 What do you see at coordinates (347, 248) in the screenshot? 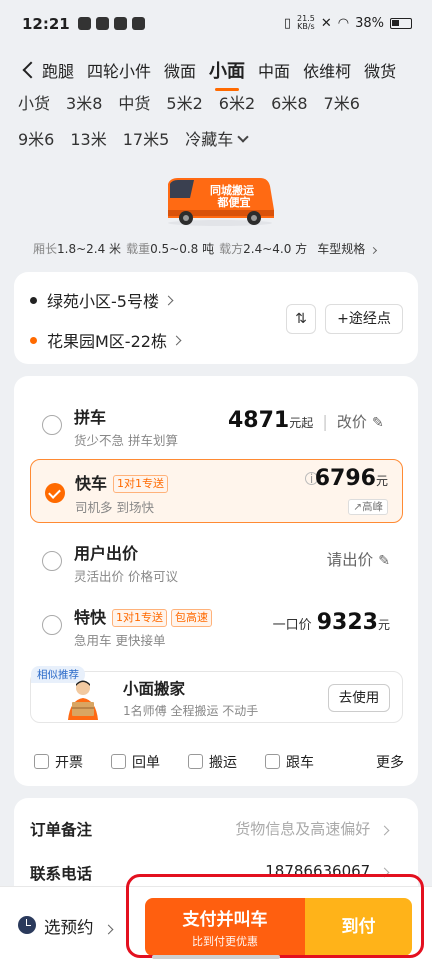
I see `vehicle-spec-link: 车型规格` at bounding box center [347, 248].